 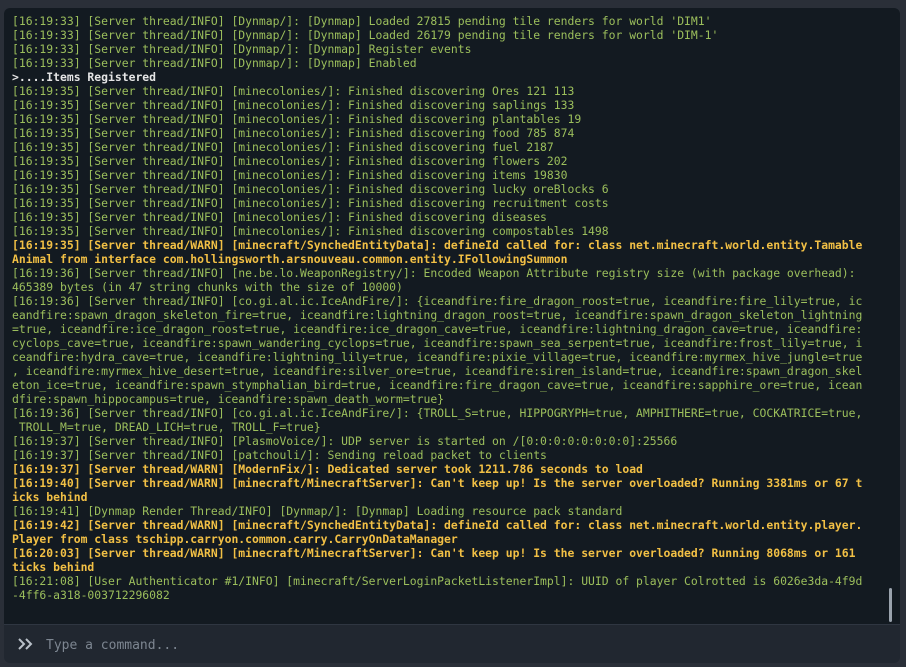 What do you see at coordinates (890, 605) in the screenshot?
I see `console-scrollbar` at bounding box center [890, 605].